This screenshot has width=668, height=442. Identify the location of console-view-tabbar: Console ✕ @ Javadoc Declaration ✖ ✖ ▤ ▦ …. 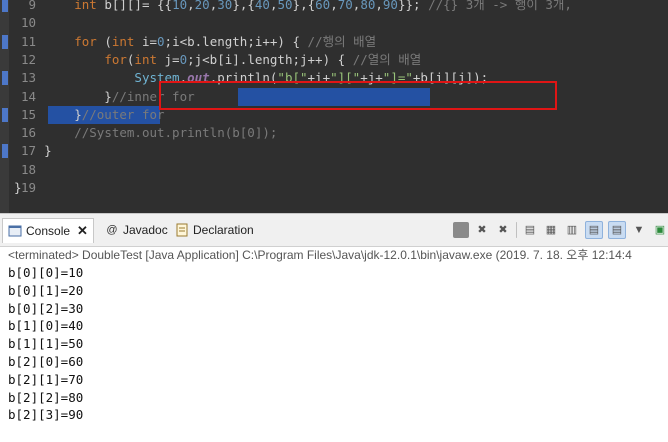
(334, 230).